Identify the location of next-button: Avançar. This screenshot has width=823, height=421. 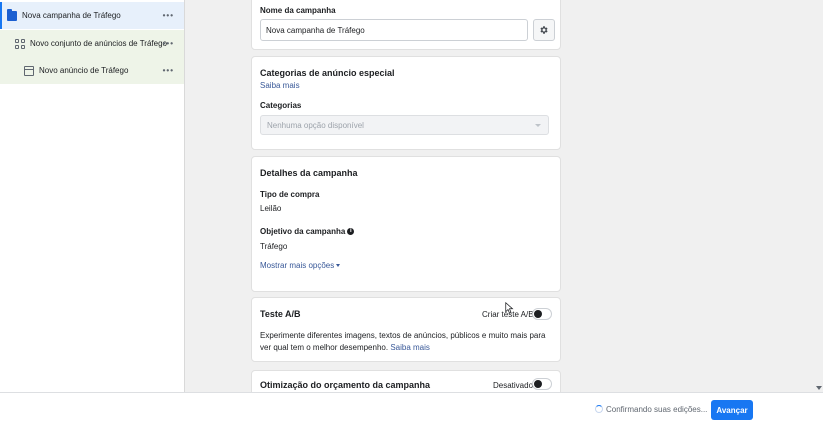
(732, 410).